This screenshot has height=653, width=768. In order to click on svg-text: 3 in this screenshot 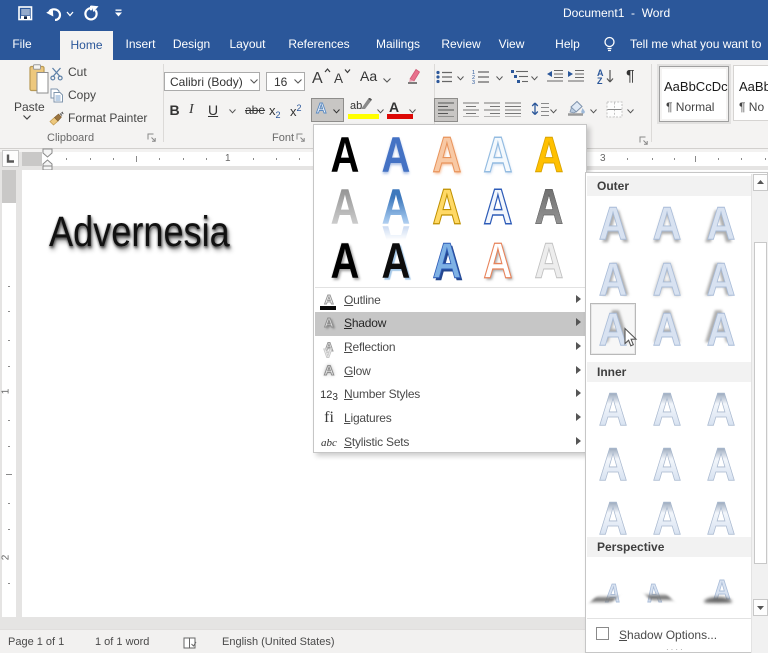, I will do `click(473, 82)`.